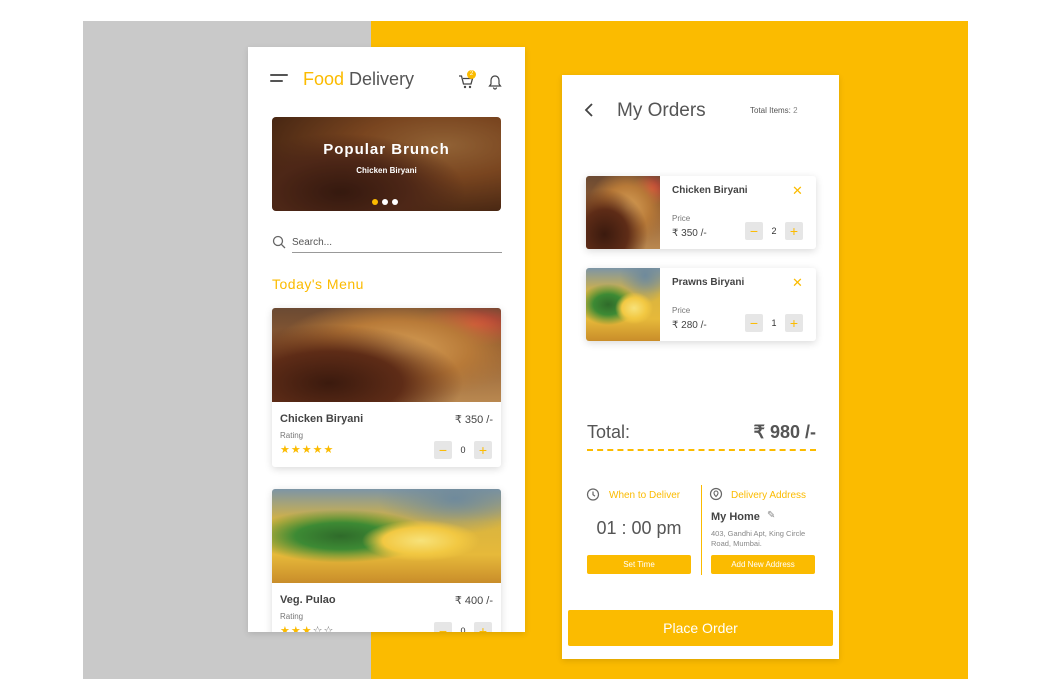 This screenshot has width=1050, height=700. I want to click on rating-stars: ★★★★★, so click(307, 450).